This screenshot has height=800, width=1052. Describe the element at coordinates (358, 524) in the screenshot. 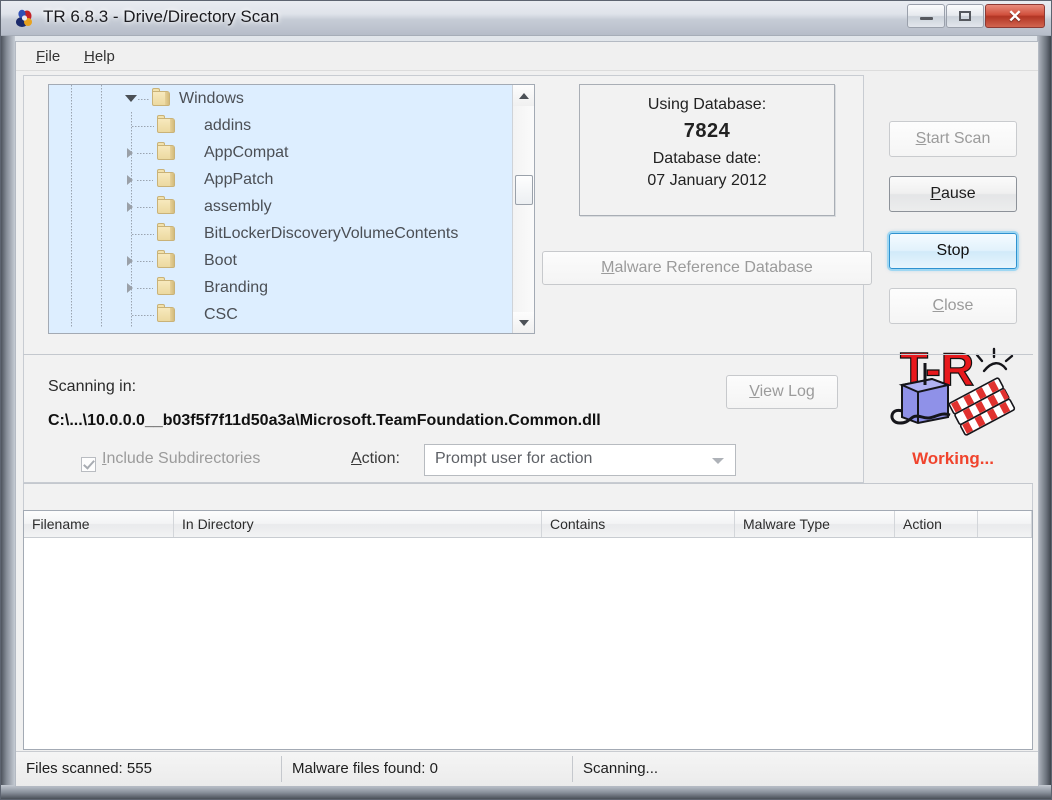

I see `column-header-in-directory: In Directory` at that location.